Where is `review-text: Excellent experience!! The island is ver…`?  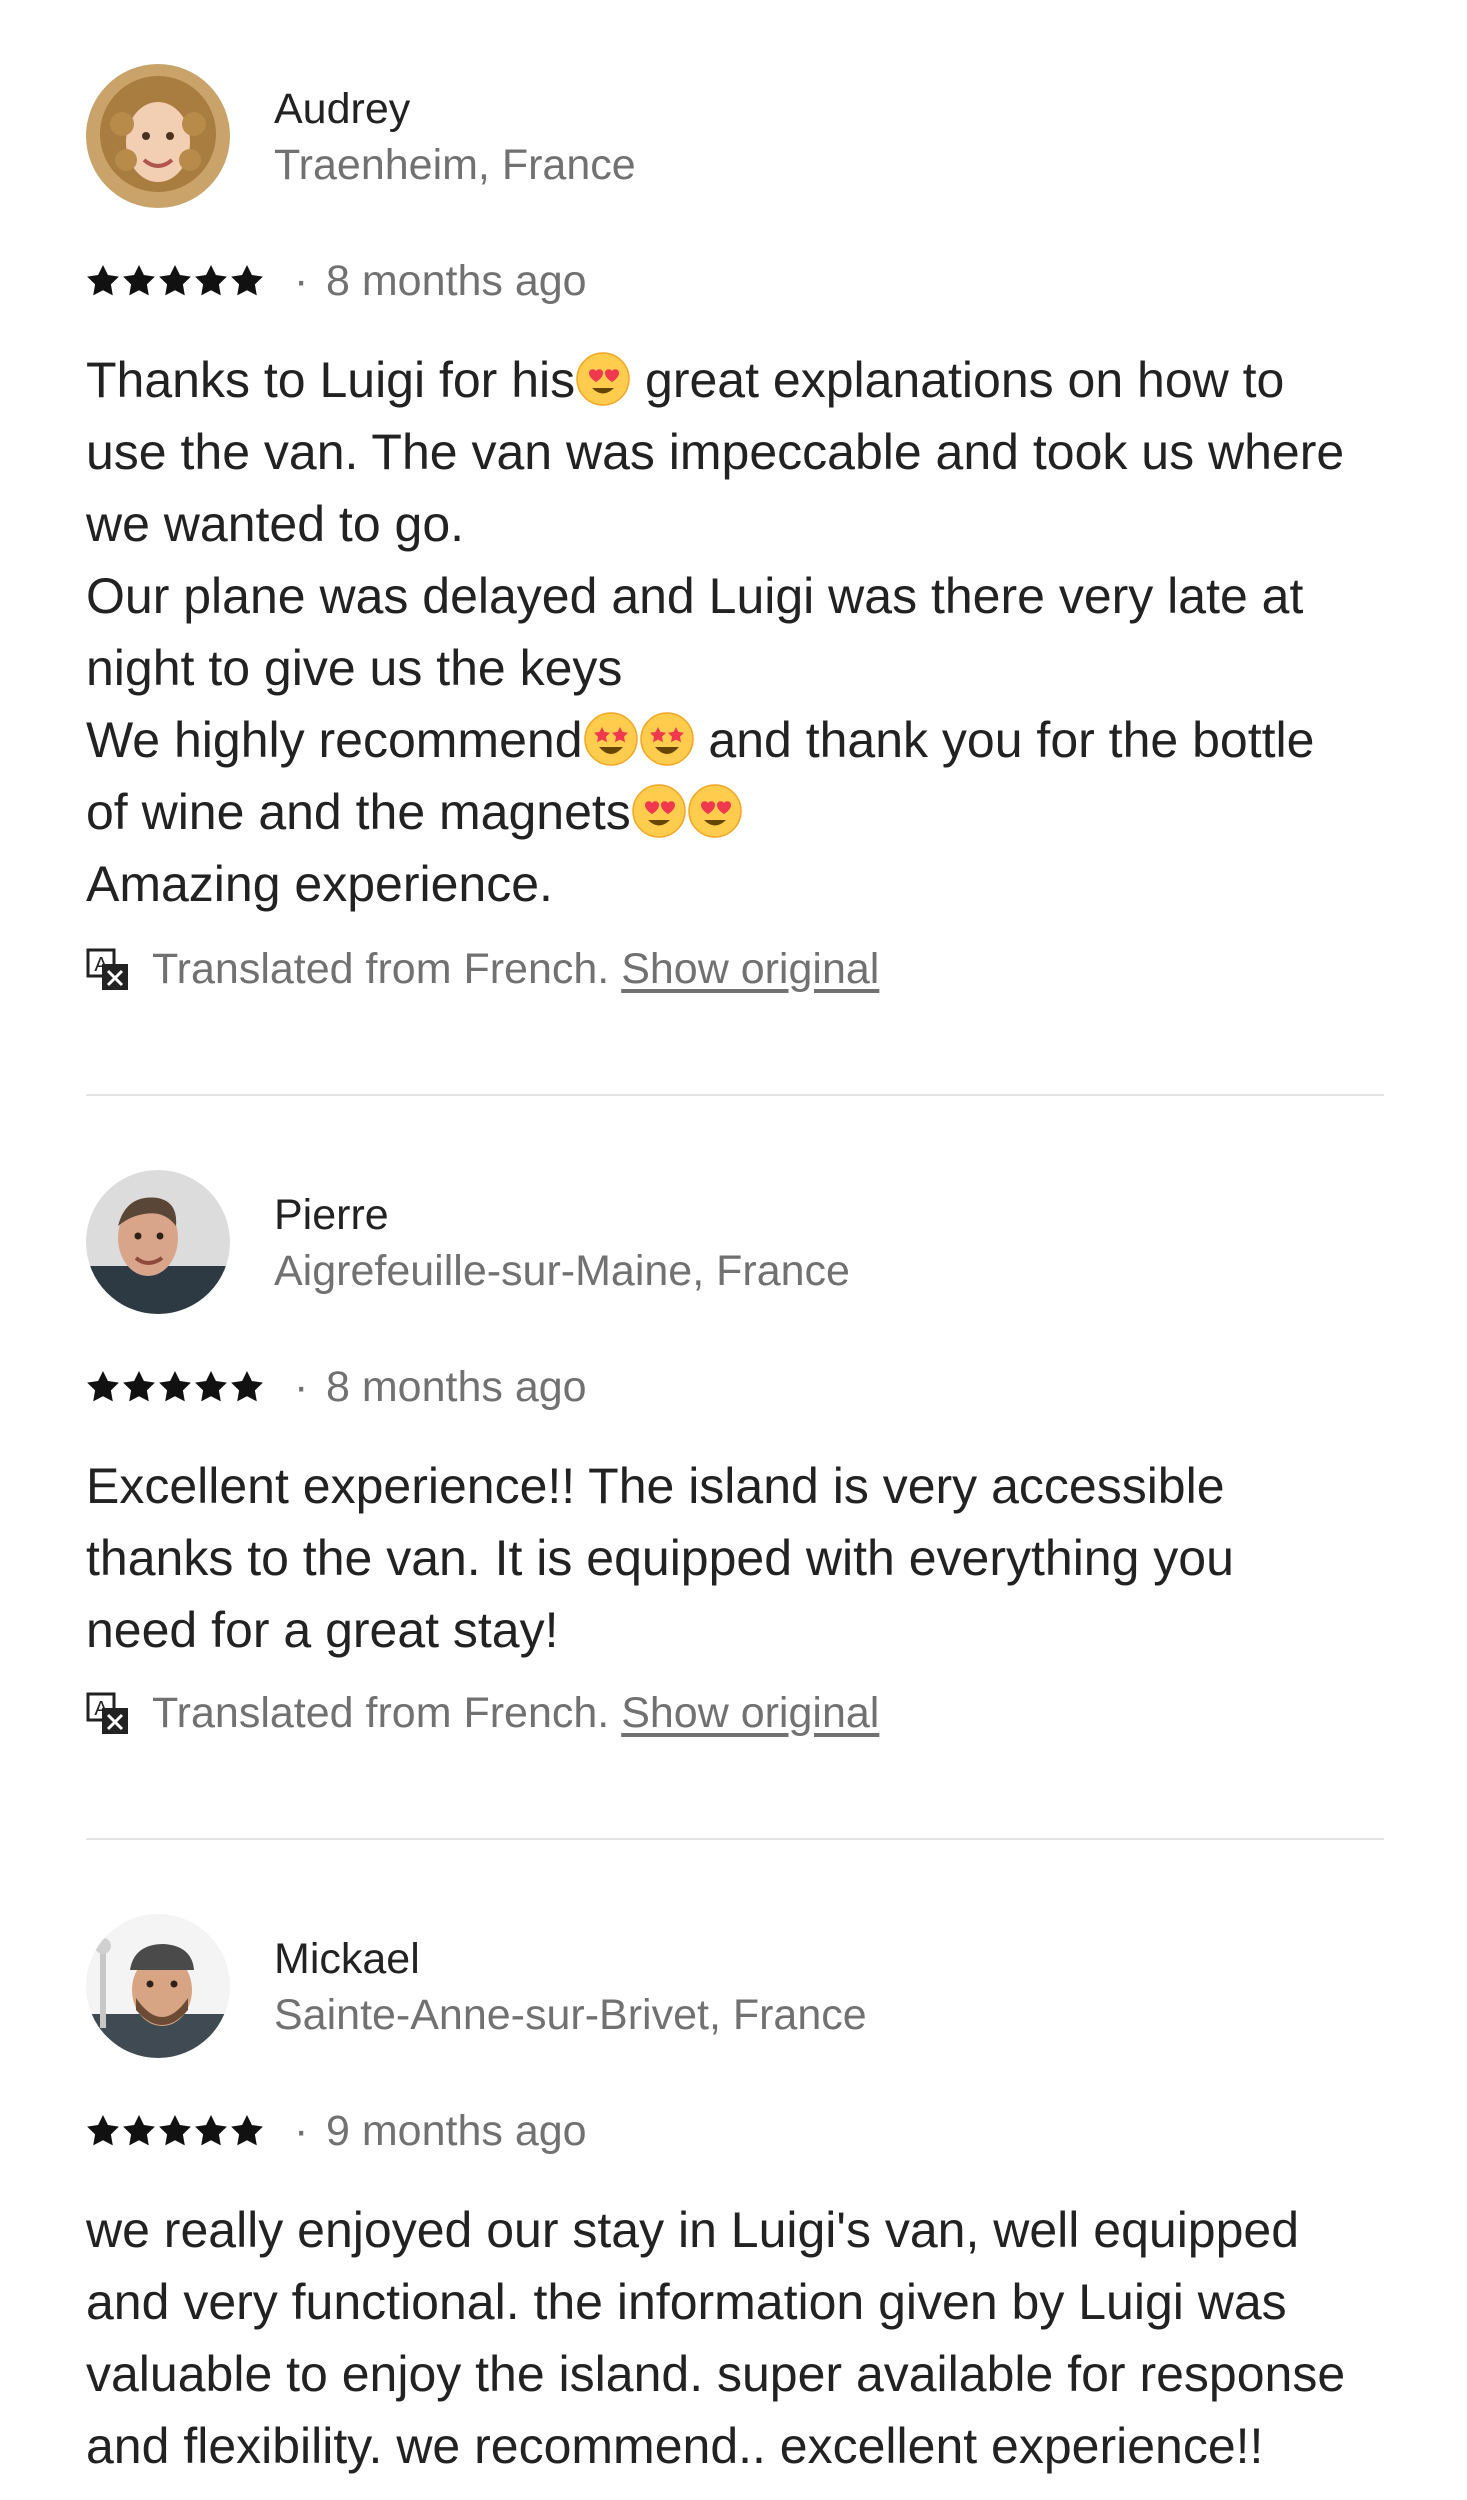 review-text: Excellent experience!! The island is ver… is located at coordinates (746, 1558).